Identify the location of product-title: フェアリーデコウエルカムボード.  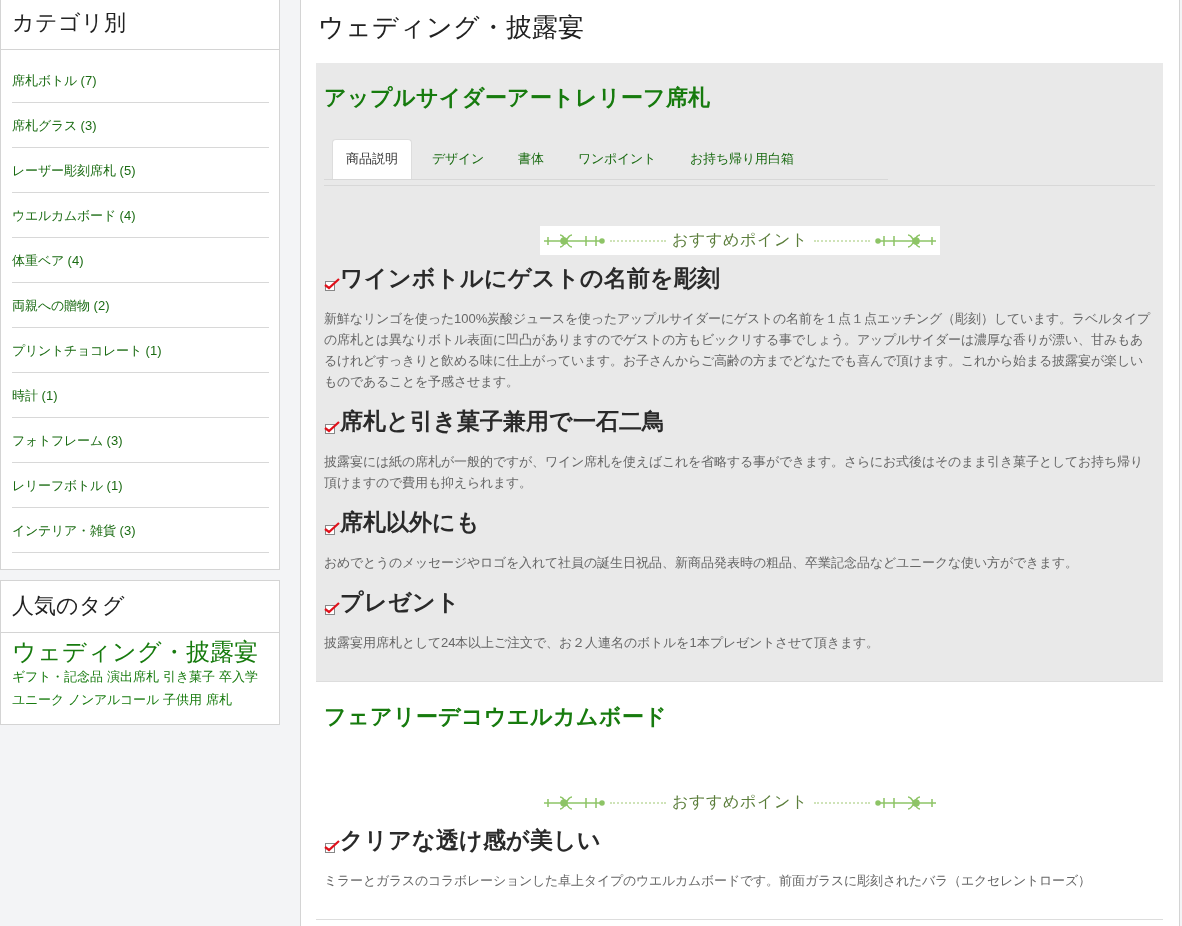
(496, 717).